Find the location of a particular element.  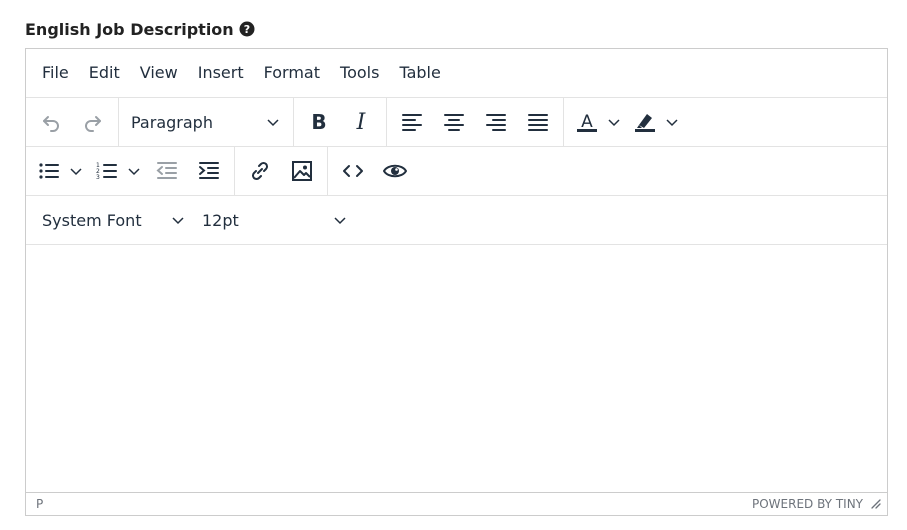

align-left-button is located at coordinates (412, 122).